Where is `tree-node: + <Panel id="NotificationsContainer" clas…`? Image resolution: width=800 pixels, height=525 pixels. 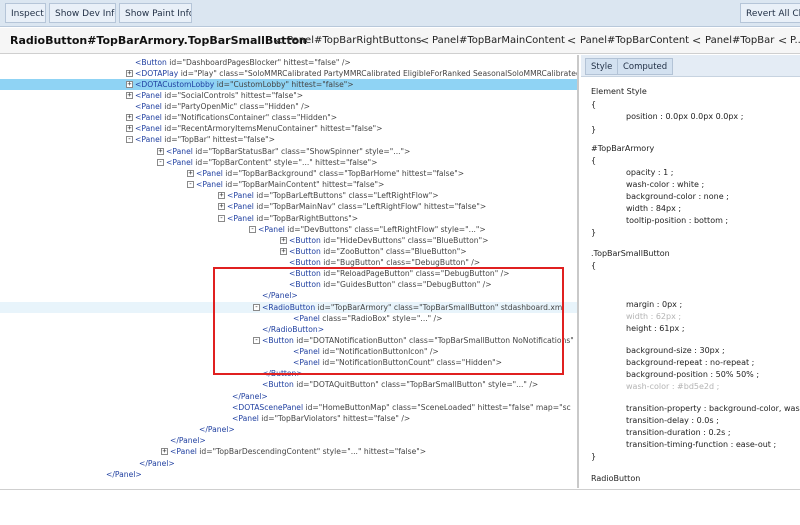
tree-node: + <Panel id="NotificationsContainer" clas… is located at coordinates (288, 117).